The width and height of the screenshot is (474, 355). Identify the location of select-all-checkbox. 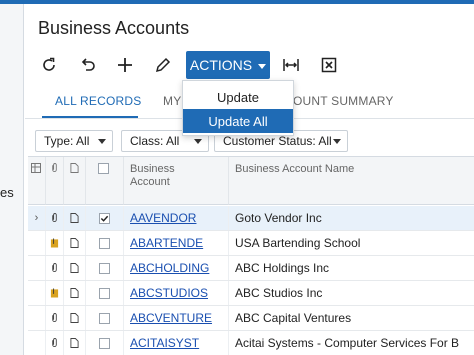
(103, 168).